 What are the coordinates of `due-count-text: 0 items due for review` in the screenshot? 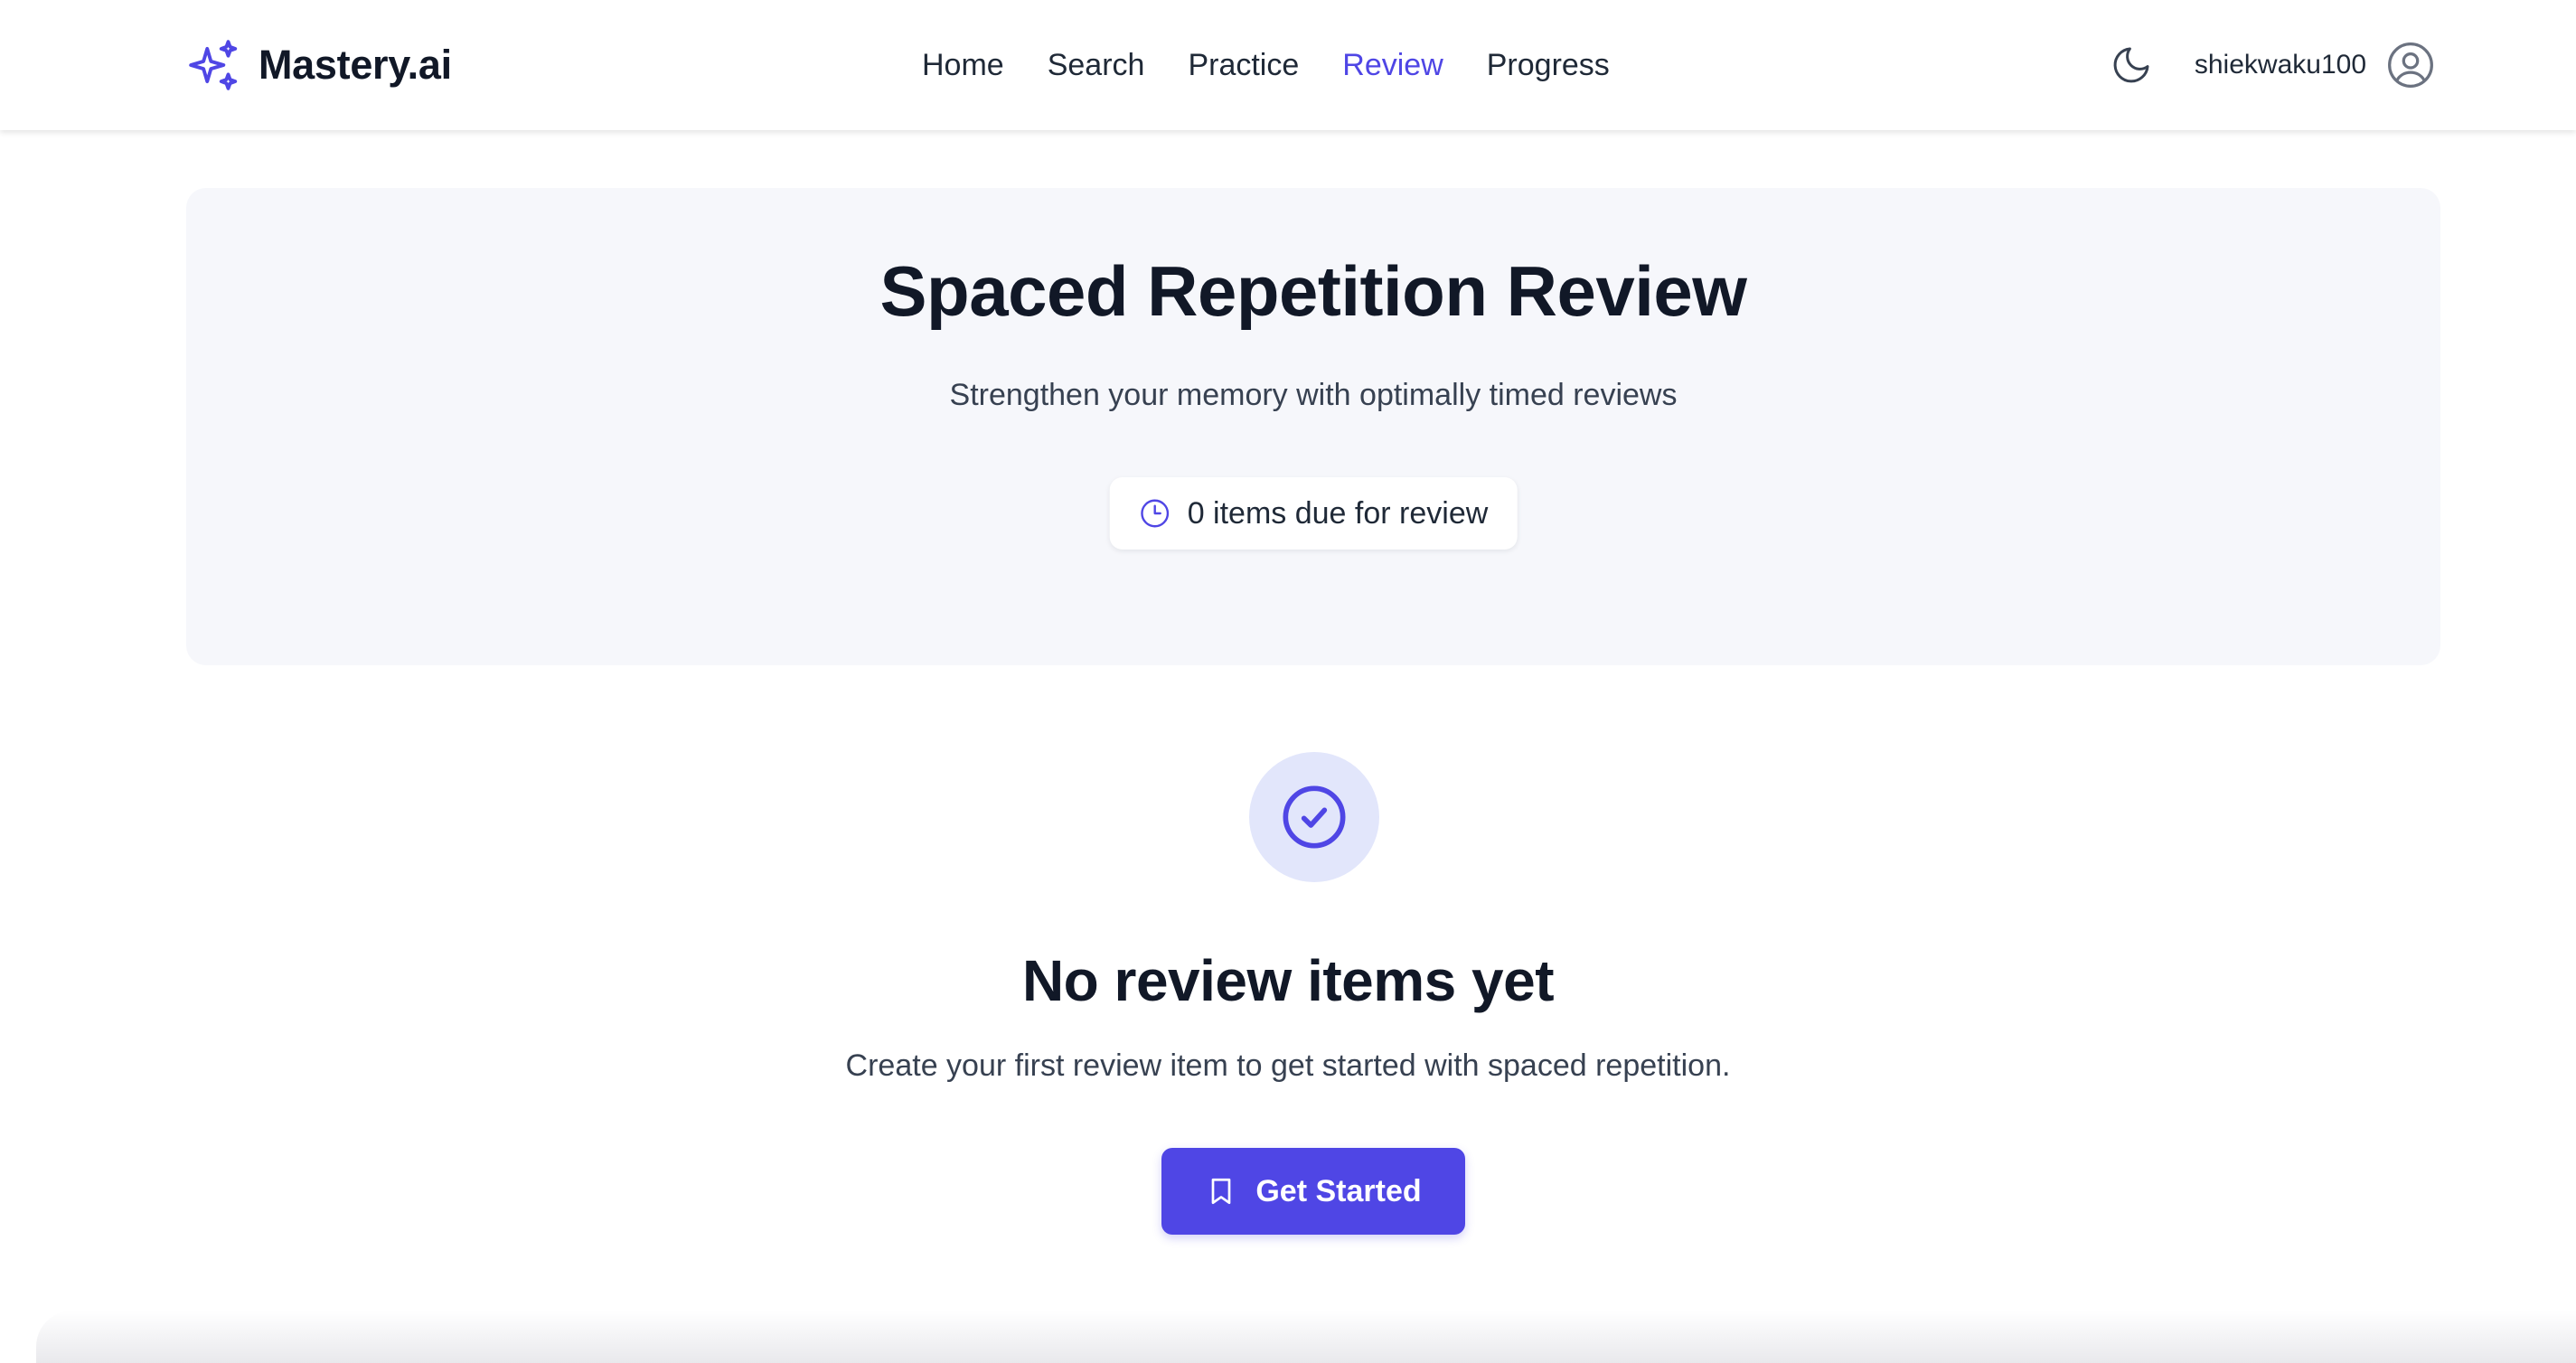 It's located at (1338, 513).